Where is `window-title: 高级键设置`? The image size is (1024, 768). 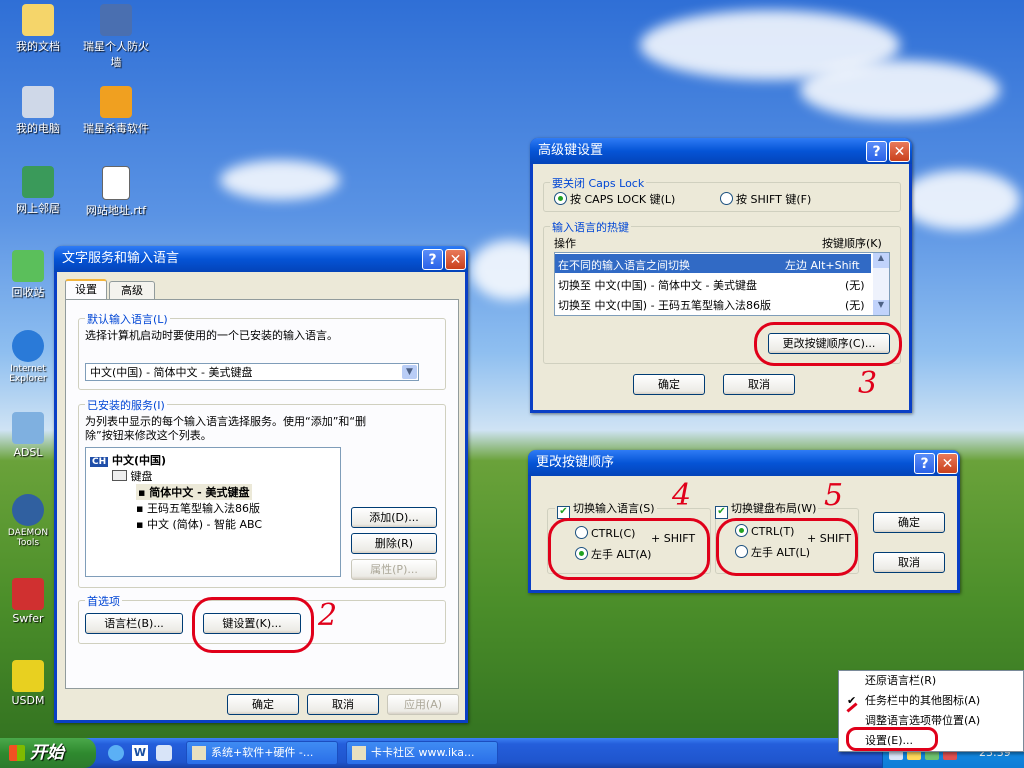 window-title: 高级键设置 is located at coordinates (571, 150).